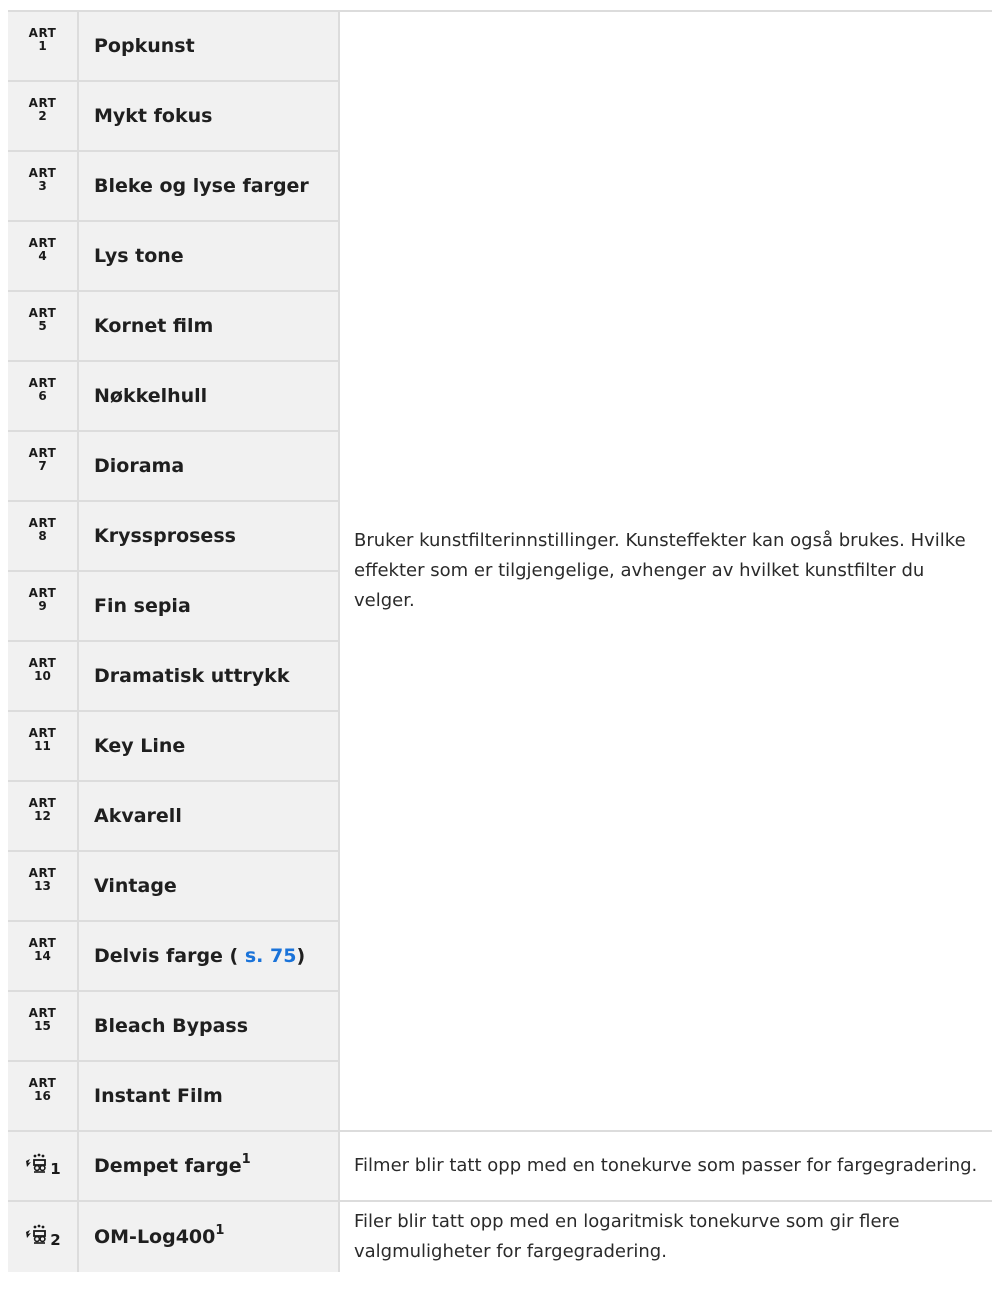 Image resolution: width=992 pixels, height=1289 pixels. What do you see at coordinates (43, 465) in the screenshot?
I see `art-filter-icon: ART 7` at bounding box center [43, 465].